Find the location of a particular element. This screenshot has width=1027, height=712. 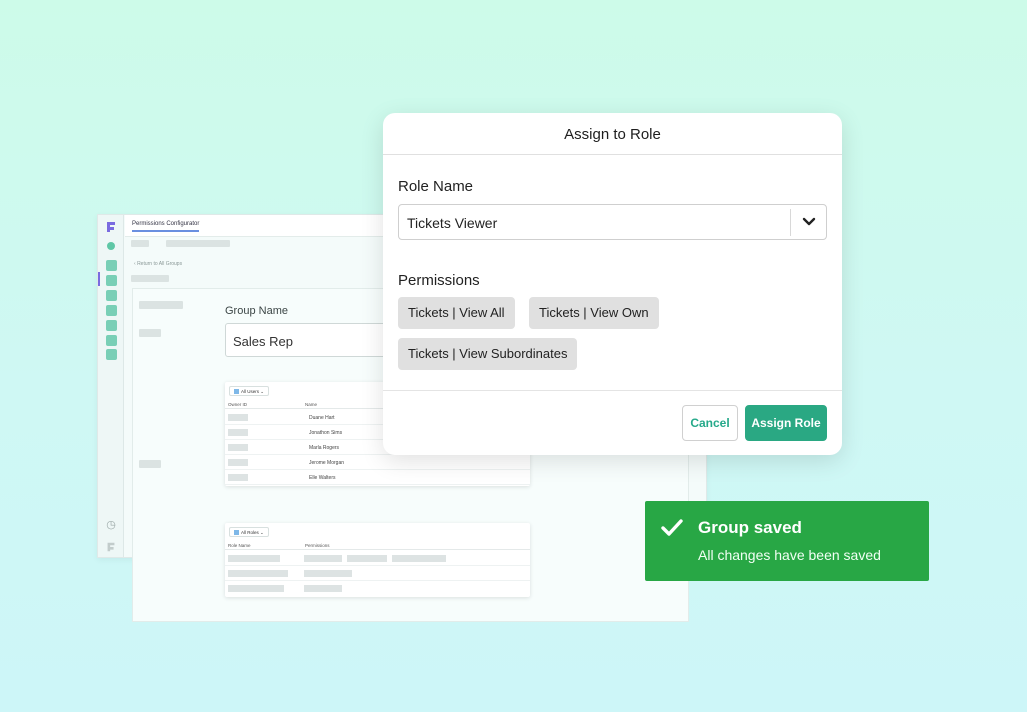

users-filter-dropdown: All Users ⌄ is located at coordinates (249, 391).